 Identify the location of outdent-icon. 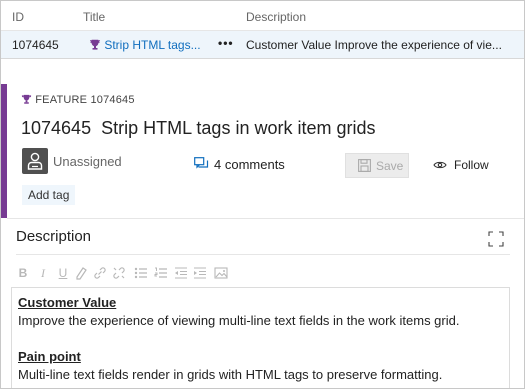
(181, 273).